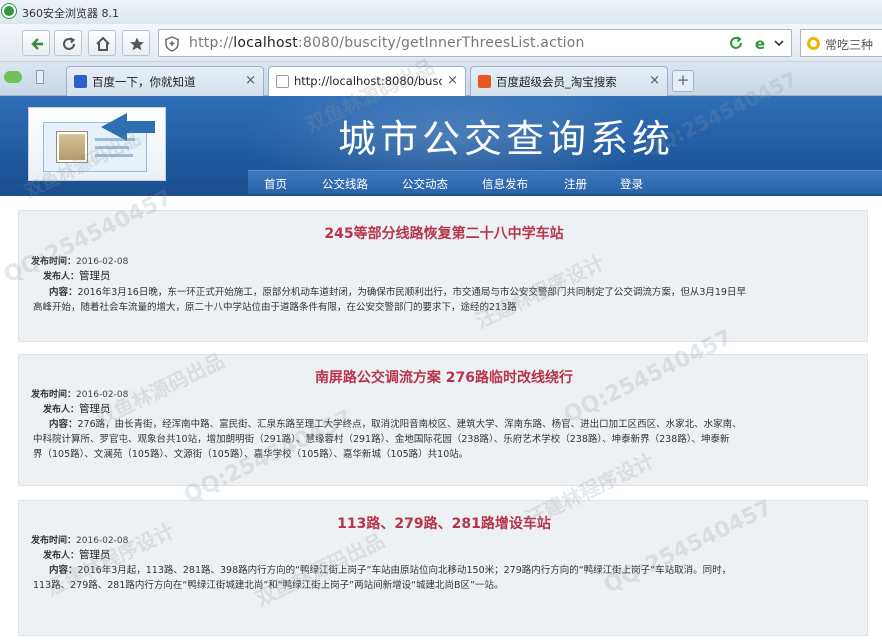 Image resolution: width=882 pixels, height=640 pixels. Describe the element at coordinates (506, 139) in the screenshot. I see `site-title: 城市公交查询系统` at that location.